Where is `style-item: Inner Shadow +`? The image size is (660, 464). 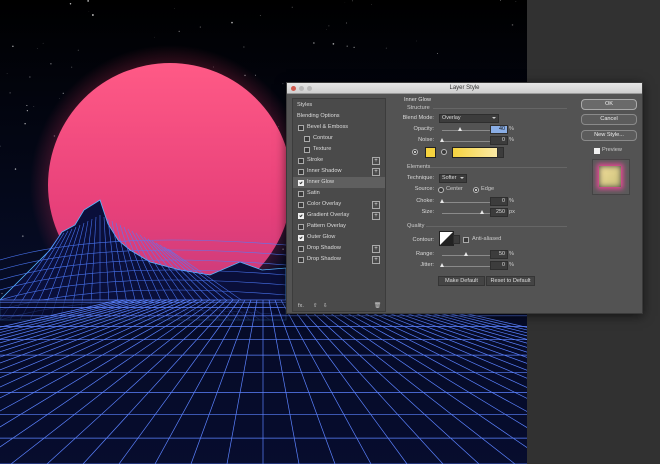 style-item: Inner Shadow + is located at coordinates (339, 171).